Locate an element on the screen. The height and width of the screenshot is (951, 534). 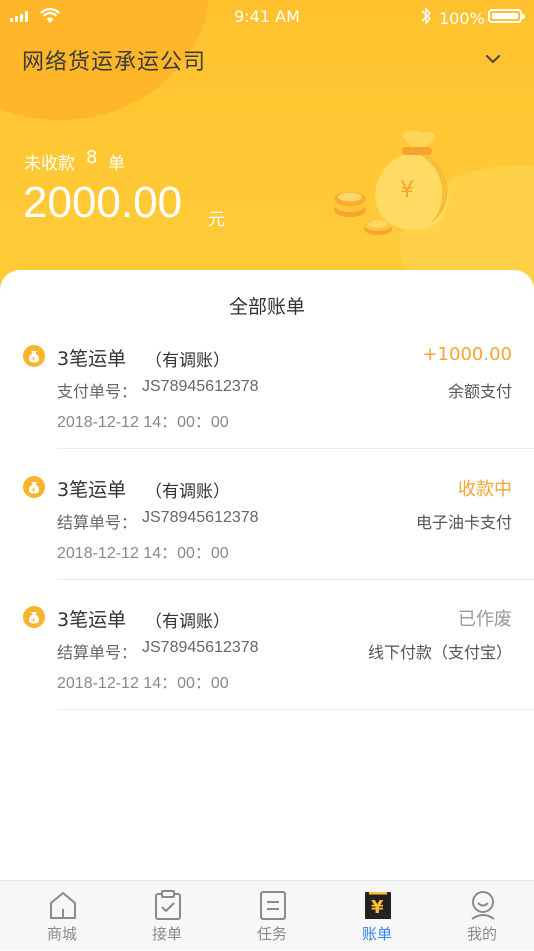
unpaid-label: 未收款 is located at coordinates (49, 164).